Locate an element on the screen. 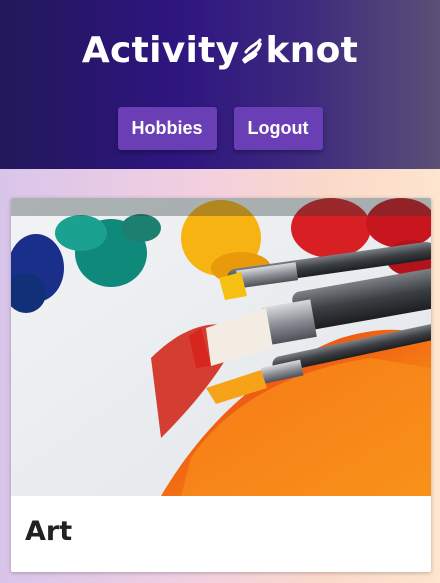 This screenshot has width=440, height=583. logout-button: Logout is located at coordinates (278, 128).